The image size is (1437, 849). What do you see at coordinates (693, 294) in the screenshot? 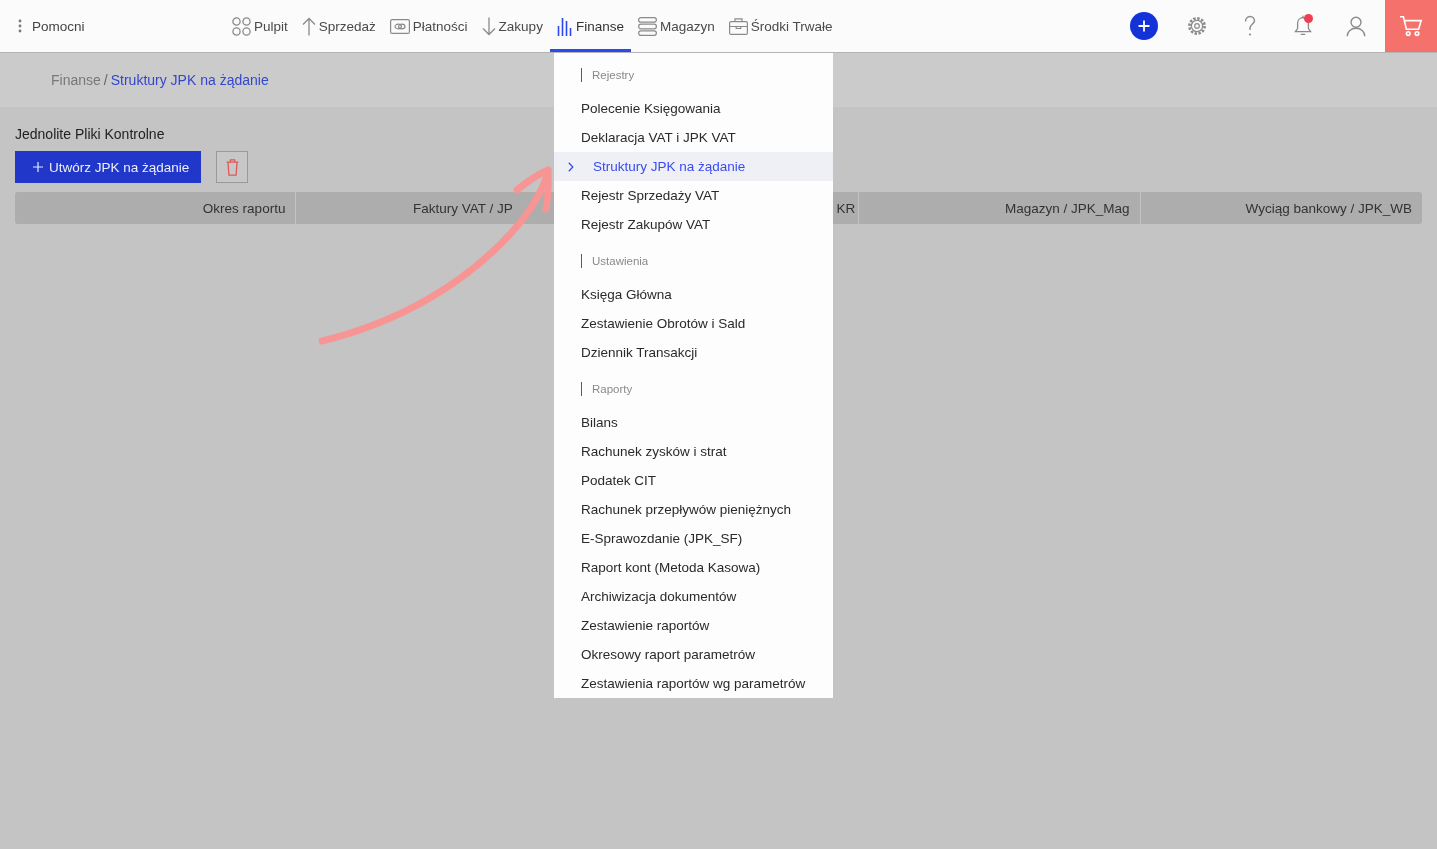
I see `menu-item: Księga Główna` at bounding box center [693, 294].